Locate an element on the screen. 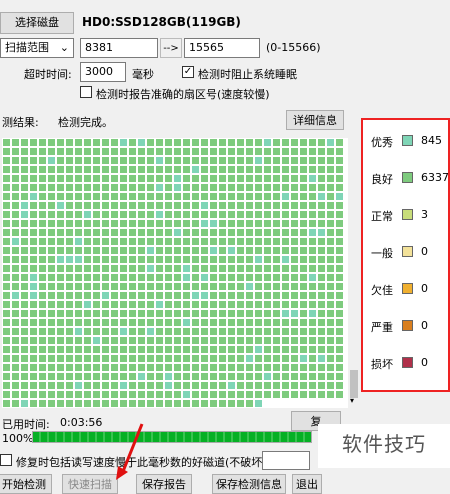 The width and height of the screenshot is (450, 494). legend-swatch is located at coordinates (407, 214).